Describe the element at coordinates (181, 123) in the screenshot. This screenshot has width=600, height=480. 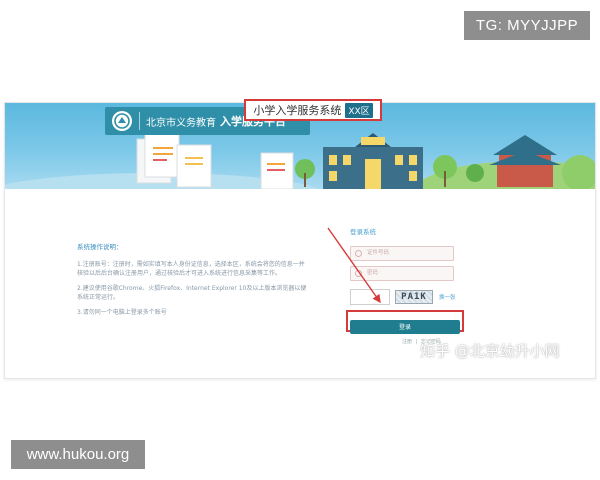
I see `org-name: 北京市义务教育` at that location.